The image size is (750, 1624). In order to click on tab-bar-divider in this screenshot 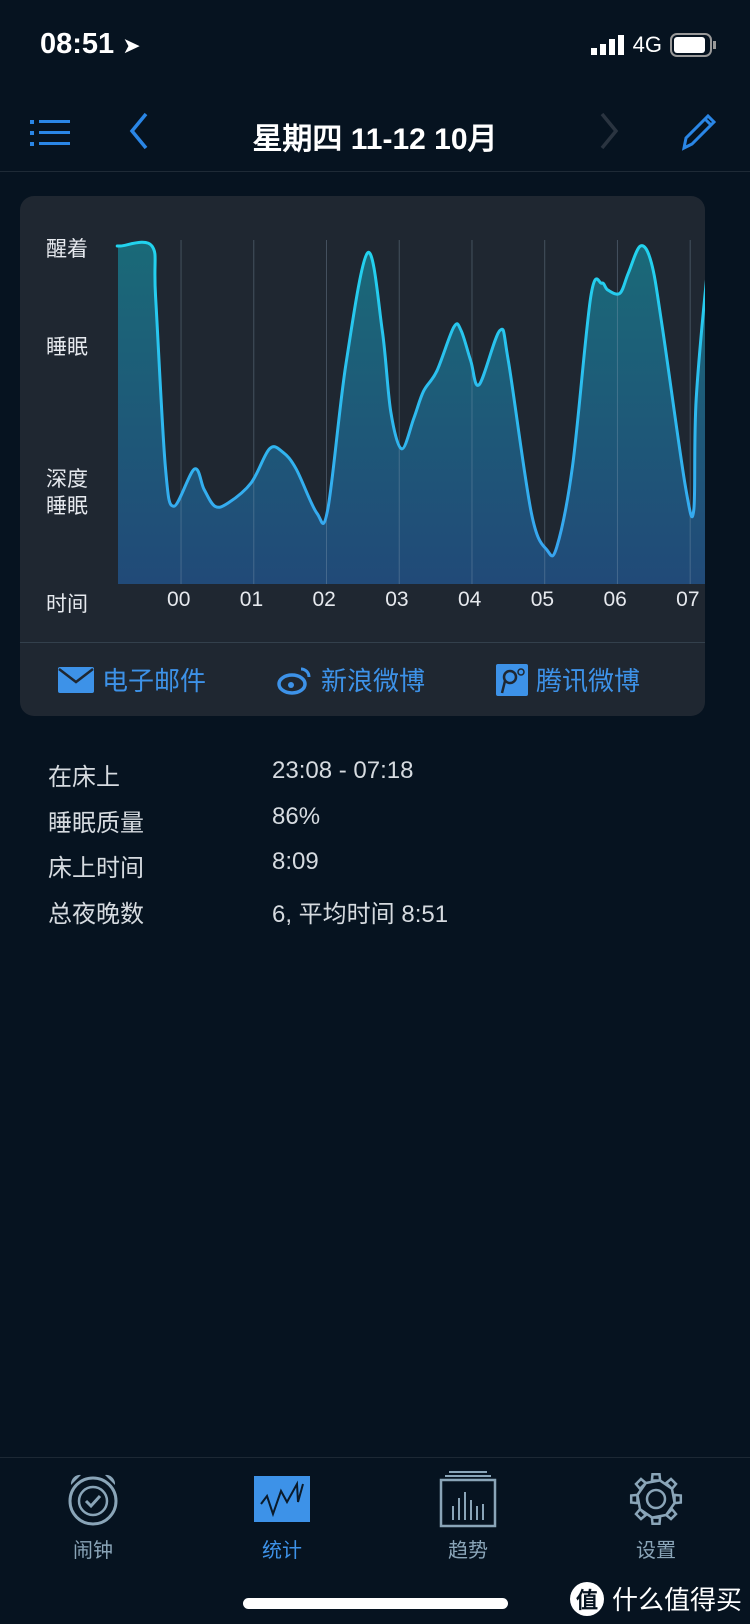, I will do `click(375, 1457)`.